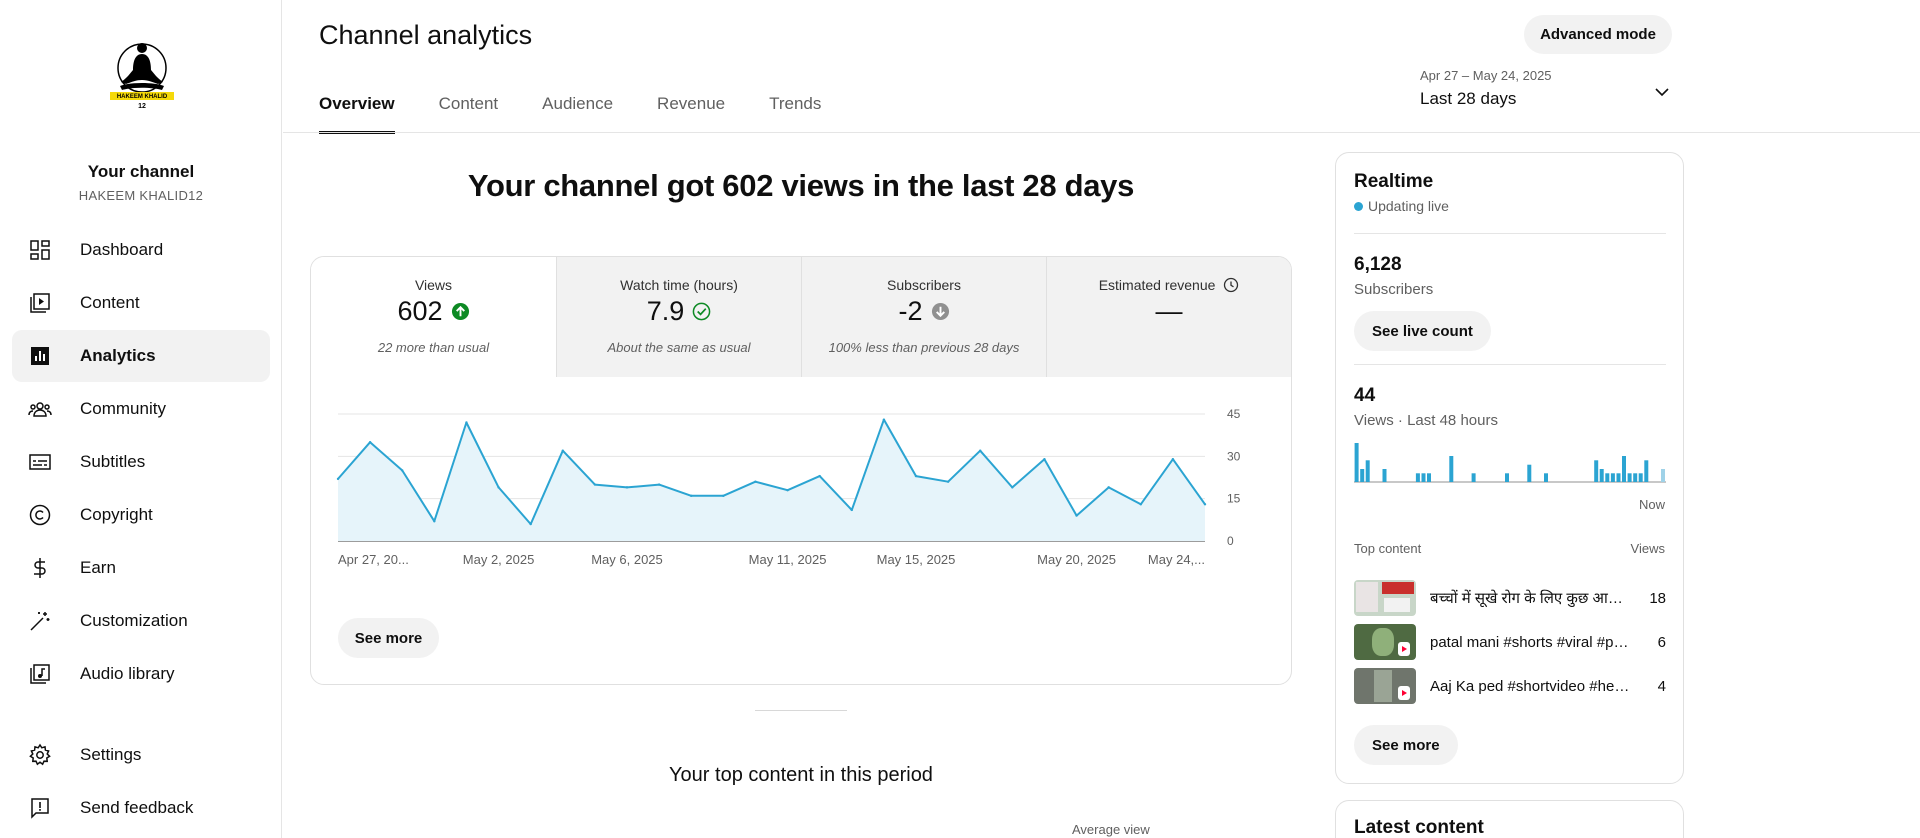 The height and width of the screenshot is (838, 1920). I want to click on y-tick-label: 0, so click(1230, 541).